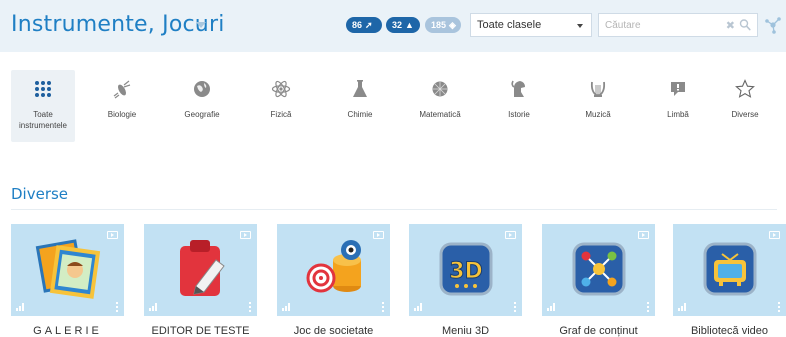 This screenshot has width=786, height=337. I want to click on tool-card-gallery, so click(67, 270).